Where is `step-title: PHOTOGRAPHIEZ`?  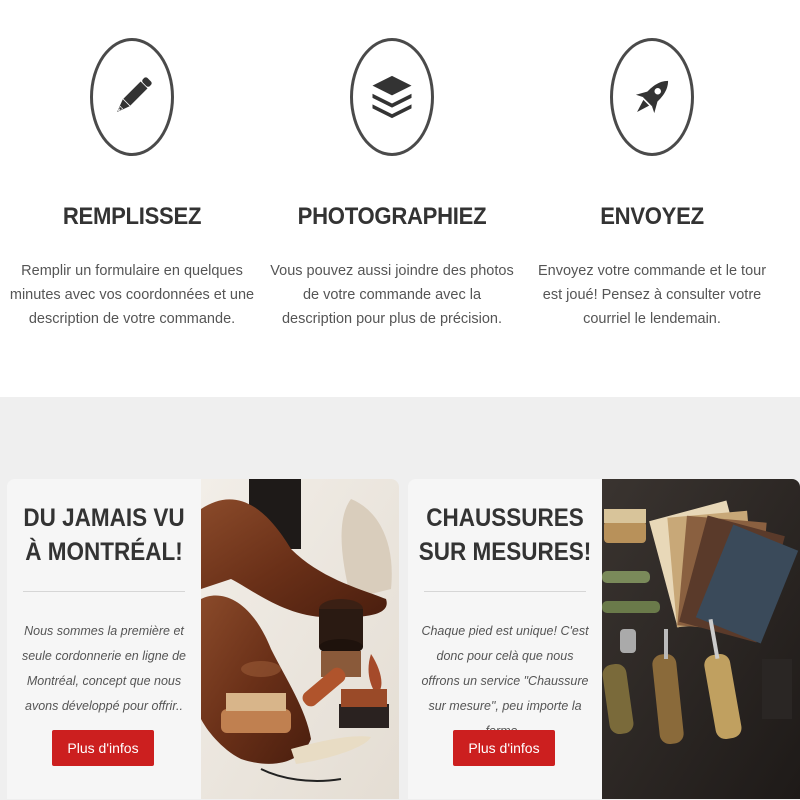
step-title: PHOTOGRAPHIEZ is located at coordinates (392, 216).